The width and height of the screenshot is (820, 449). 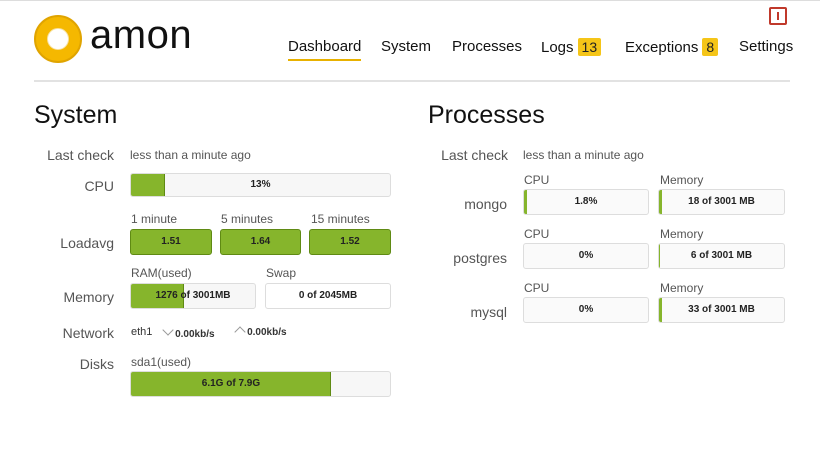 I want to click on network-label: Network, so click(x=88, y=333).